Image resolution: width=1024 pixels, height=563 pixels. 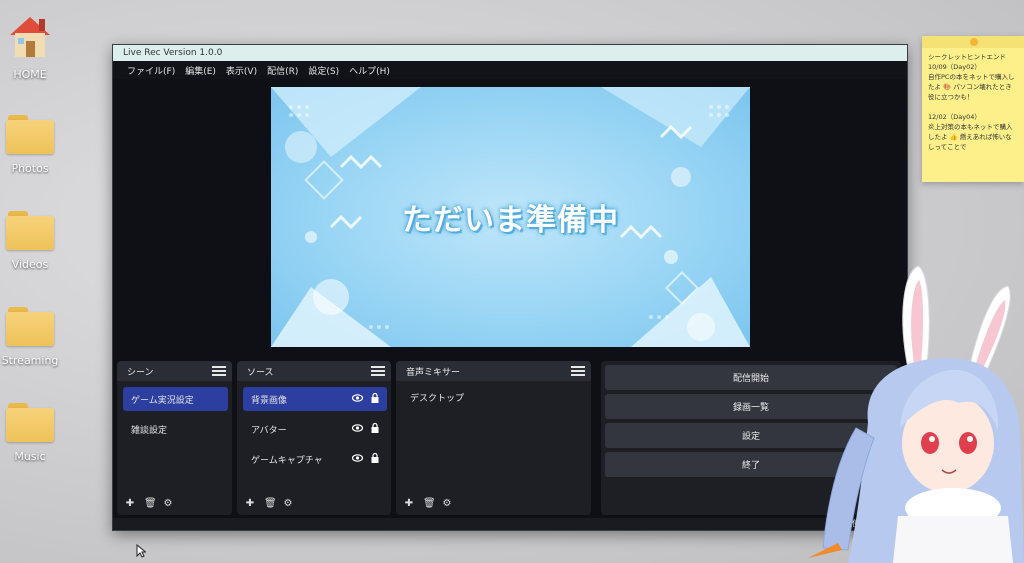 What do you see at coordinates (174, 371) in the screenshot?
I see `scenes-header: シーン` at bounding box center [174, 371].